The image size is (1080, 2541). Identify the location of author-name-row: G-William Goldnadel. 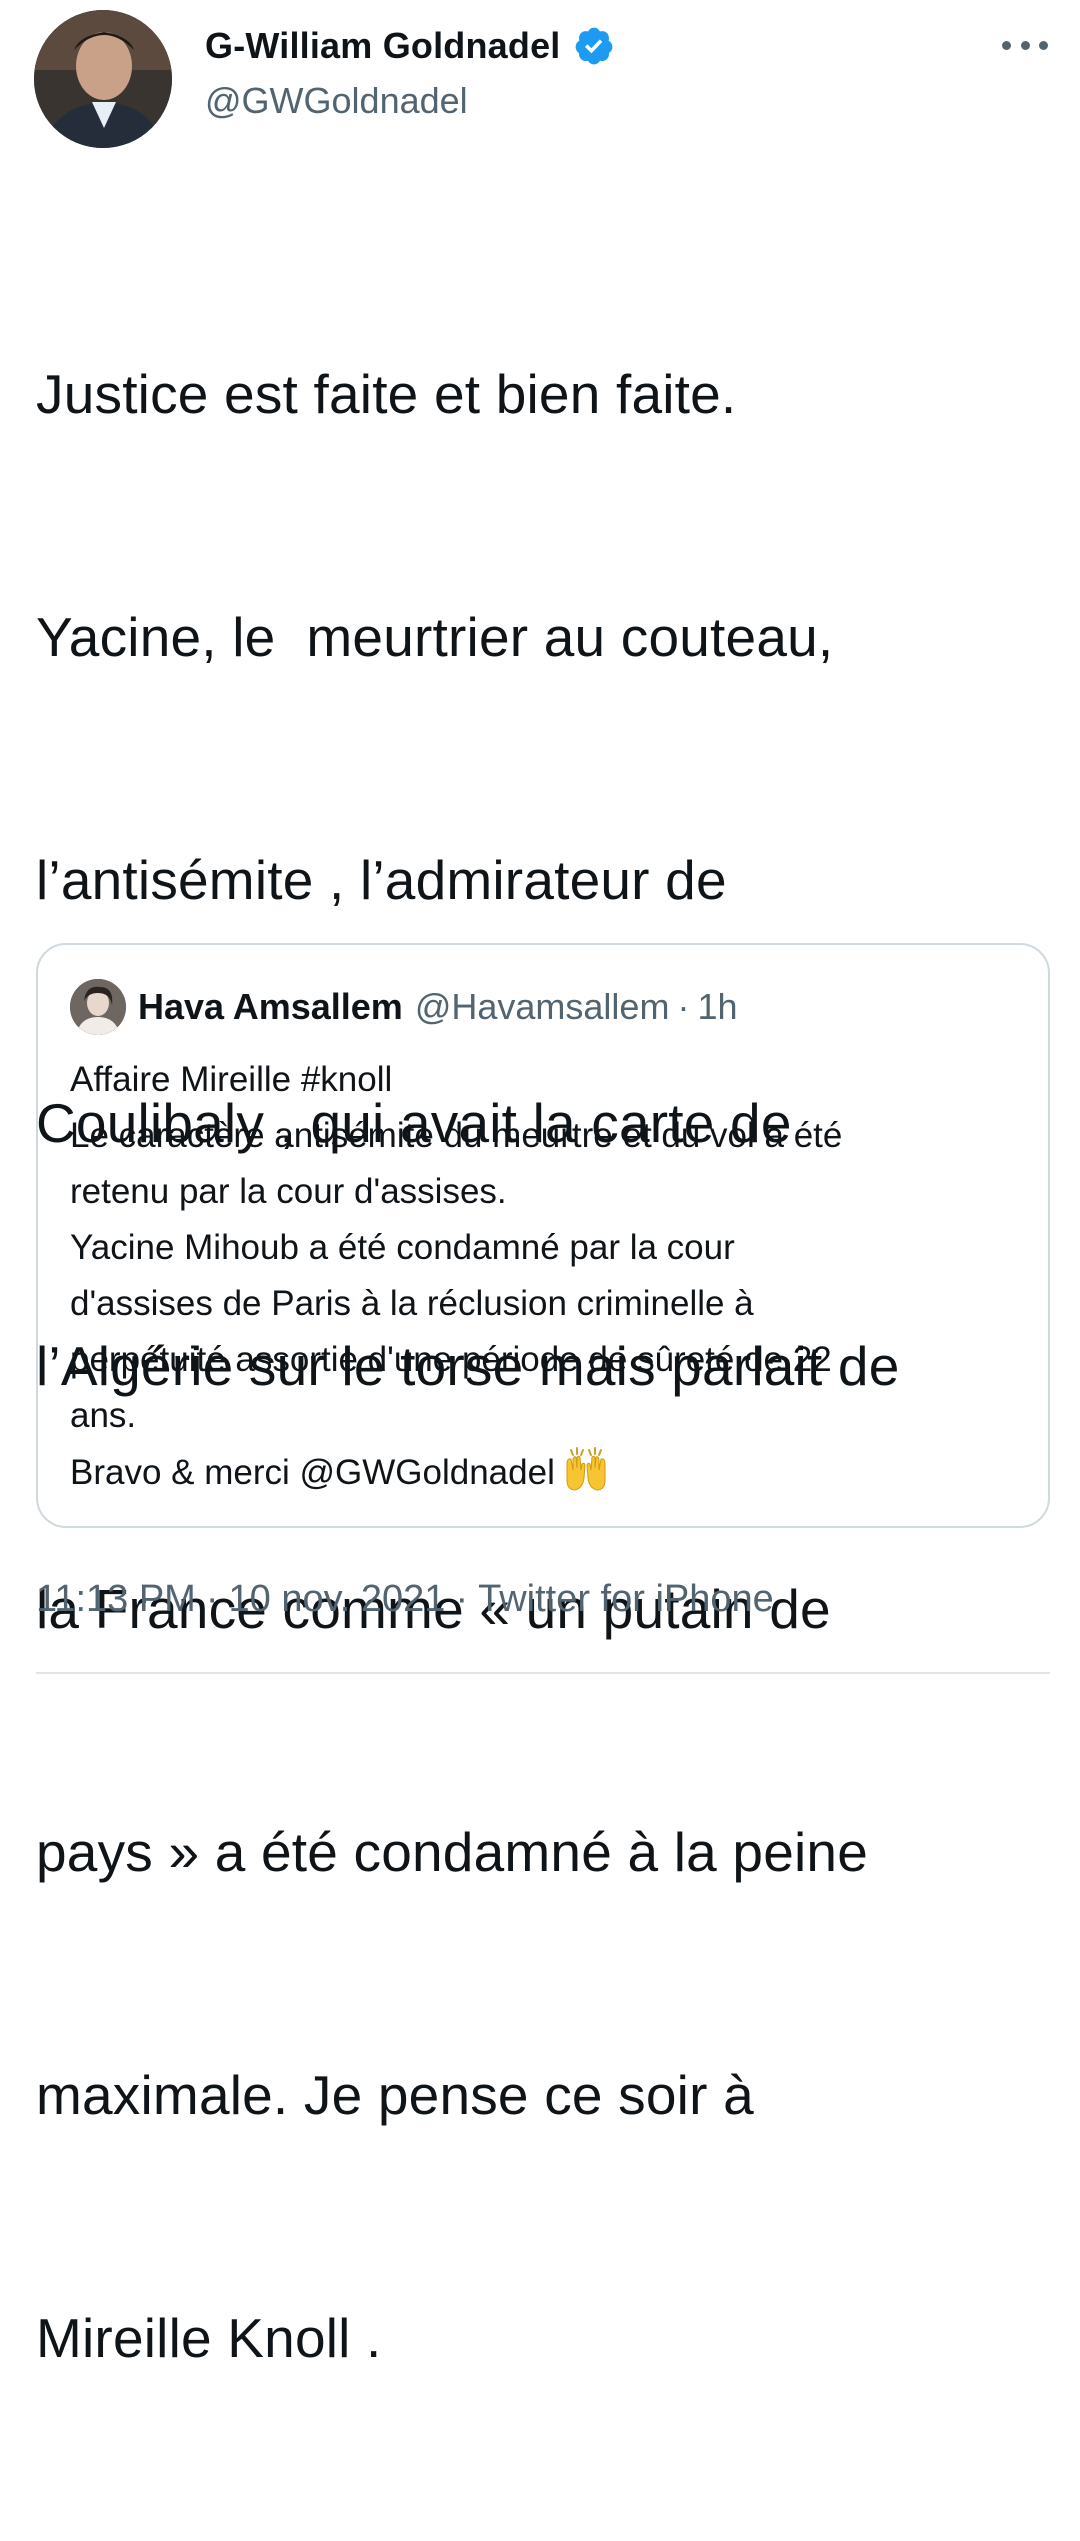
(410, 46).